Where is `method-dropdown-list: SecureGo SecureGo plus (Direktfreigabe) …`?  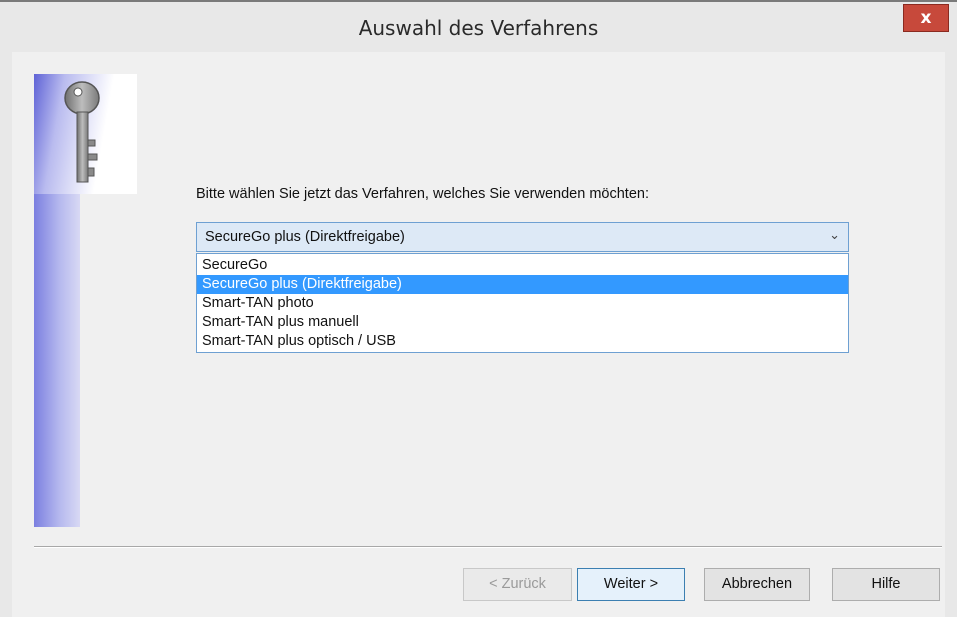
method-dropdown-list: SecureGo SecureGo plus (Direktfreigabe) … is located at coordinates (522, 303).